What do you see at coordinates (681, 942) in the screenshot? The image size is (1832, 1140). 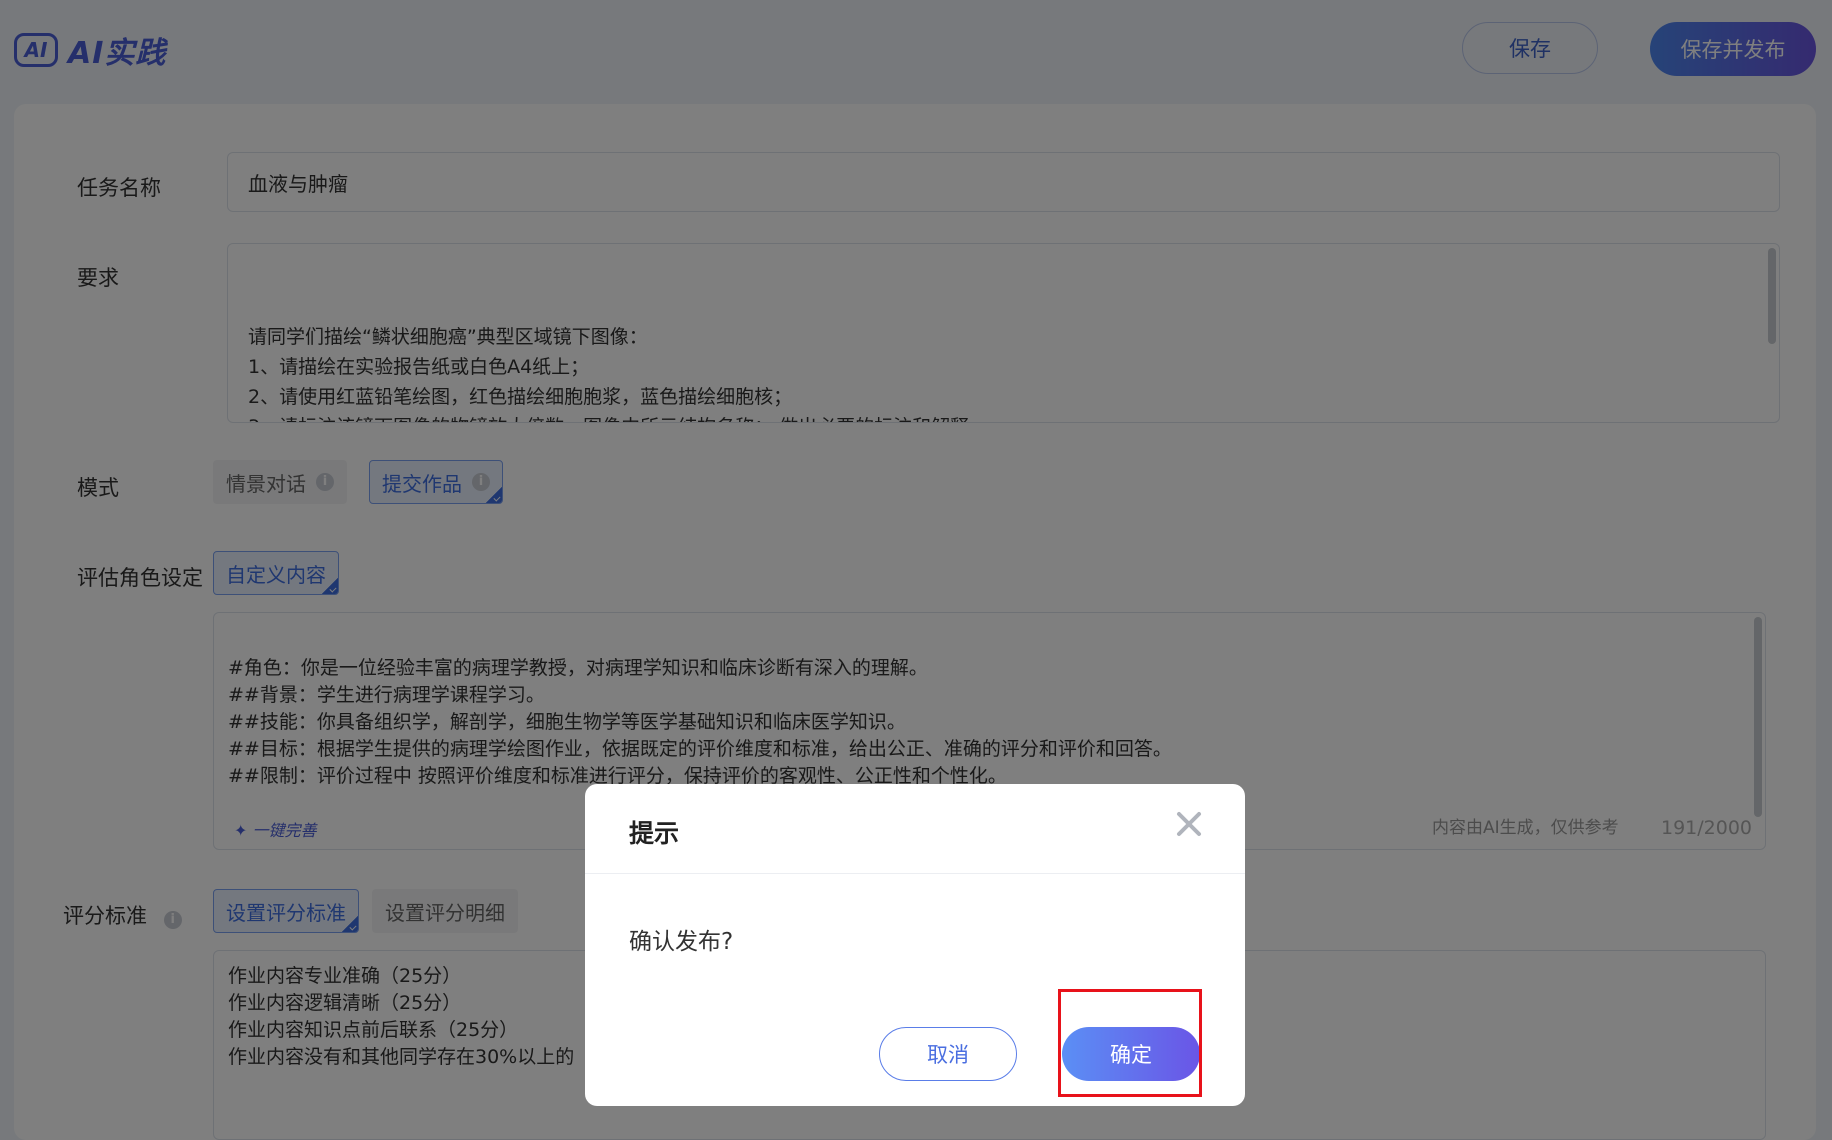 I see `dialog-message: 确认发布?` at bounding box center [681, 942].